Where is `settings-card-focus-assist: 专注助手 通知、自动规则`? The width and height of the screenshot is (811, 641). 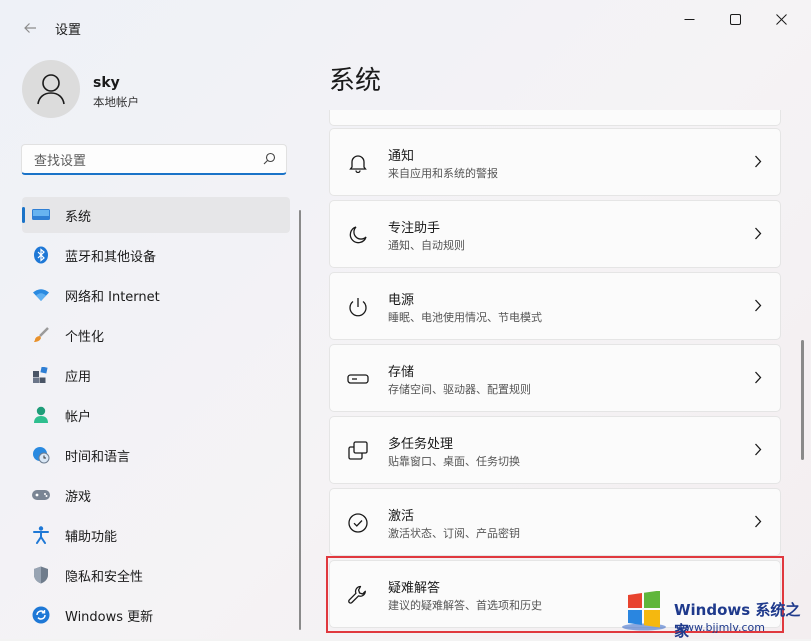
settings-card-focus-assist: 专注助手 通知、自动规则 is located at coordinates (555, 234).